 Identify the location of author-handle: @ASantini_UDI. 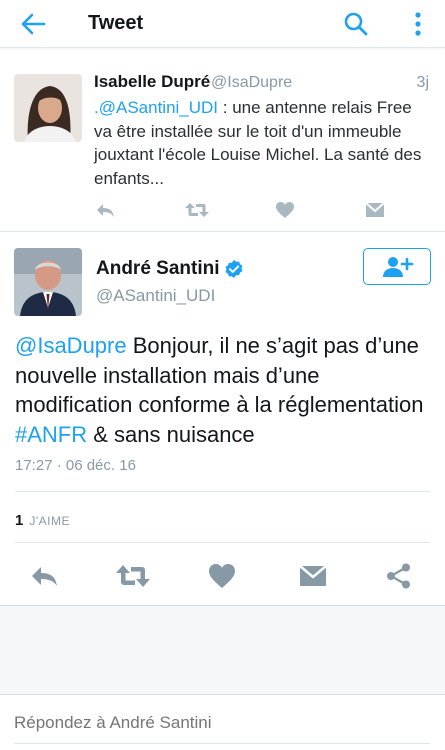
(156, 295).